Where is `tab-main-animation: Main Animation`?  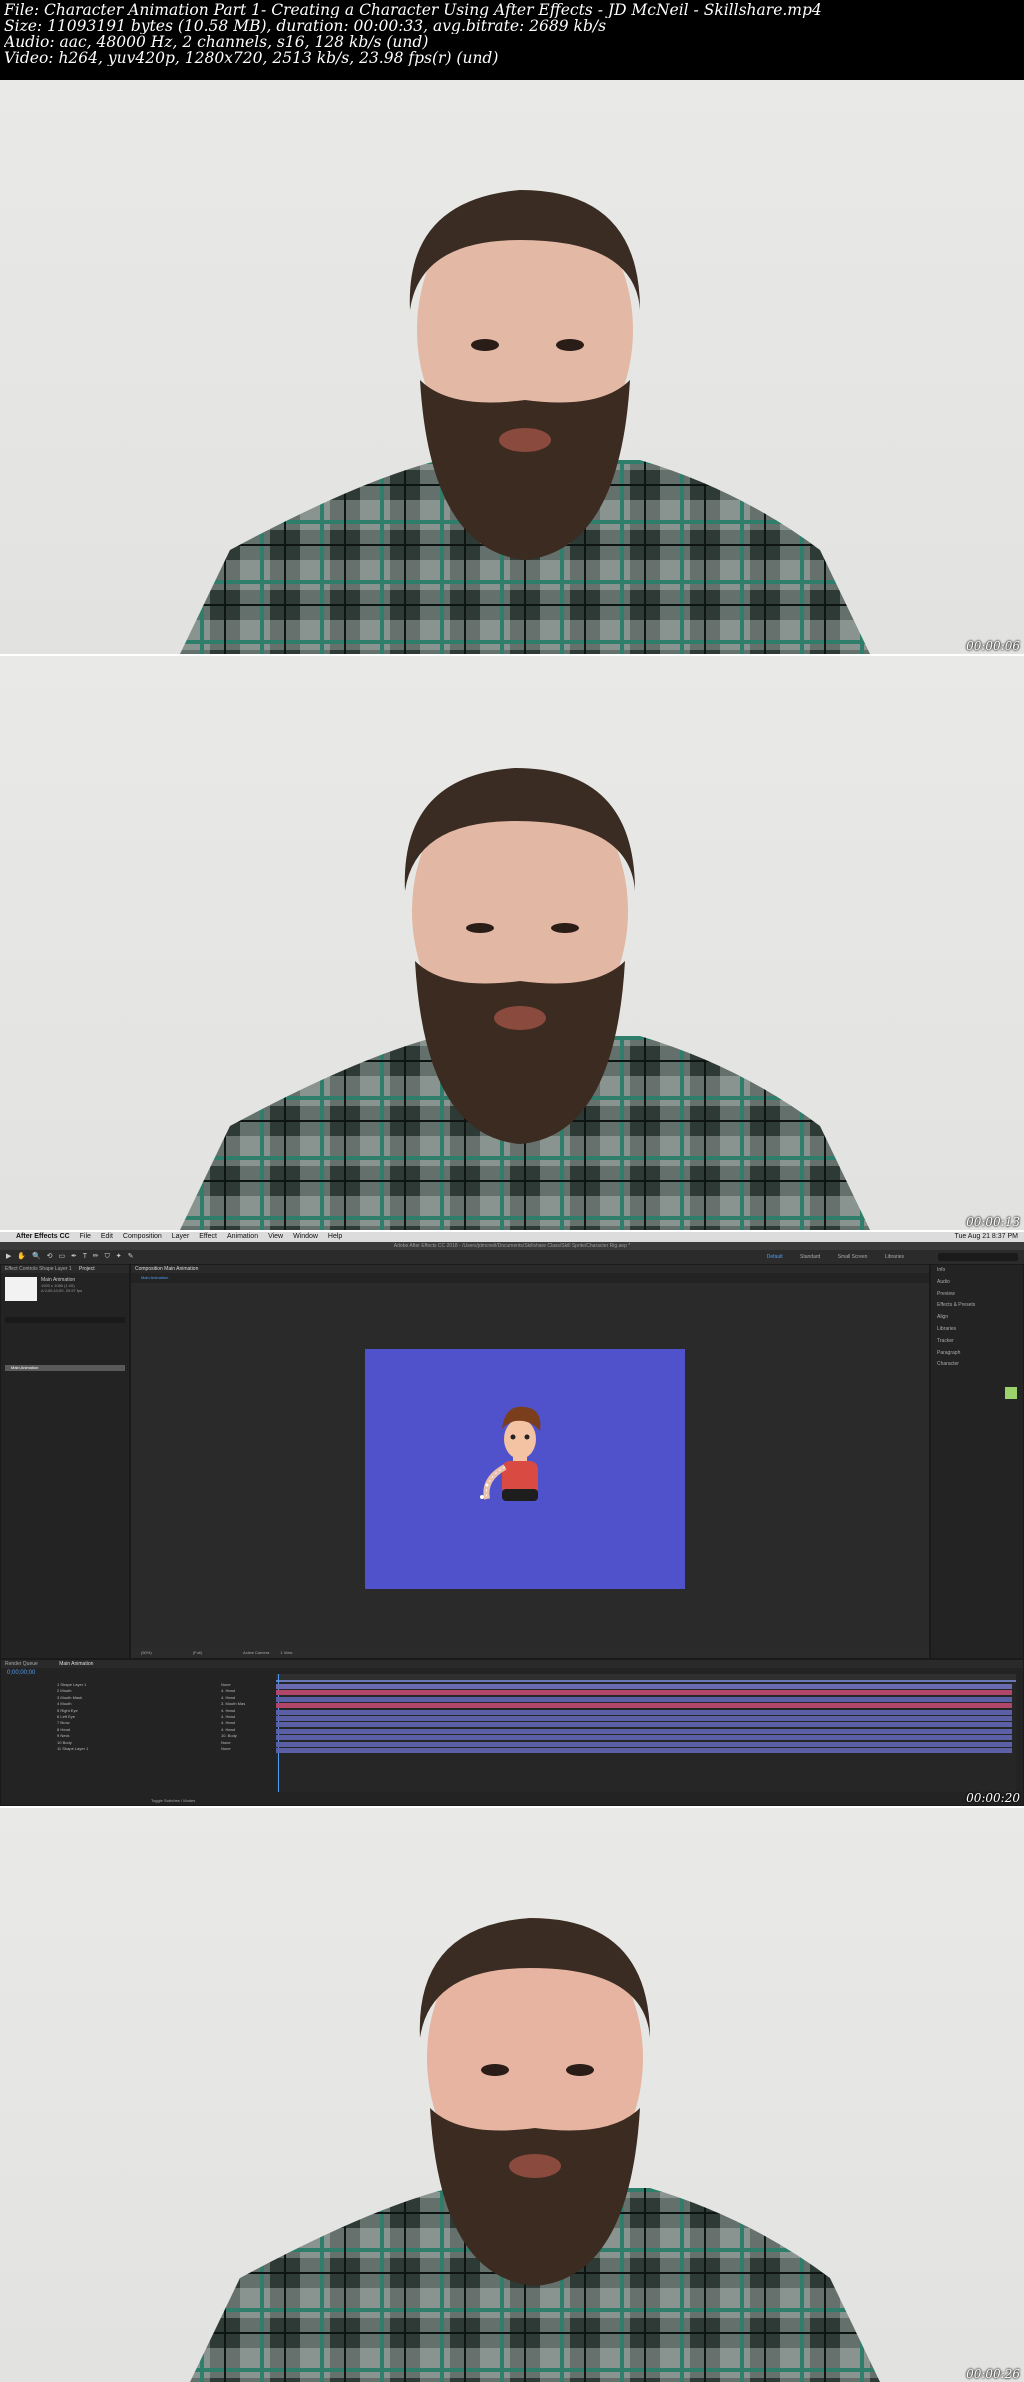 tab-main-animation: Main Animation is located at coordinates (76, 1664).